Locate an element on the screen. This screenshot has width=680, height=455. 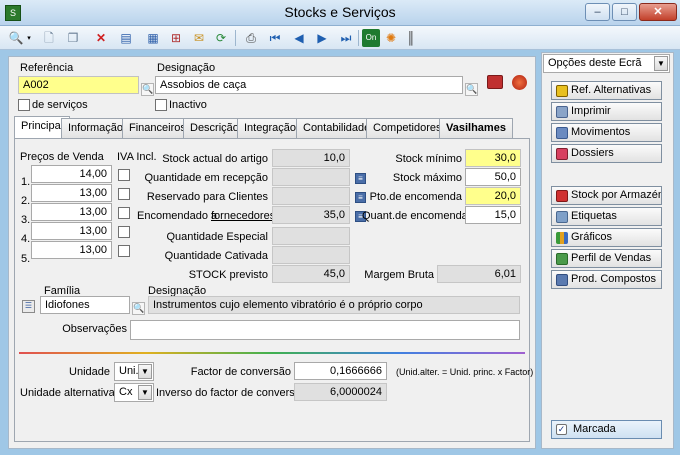
stock-armazem-button: Stock por Armazém is located at coordinates (606, 195).